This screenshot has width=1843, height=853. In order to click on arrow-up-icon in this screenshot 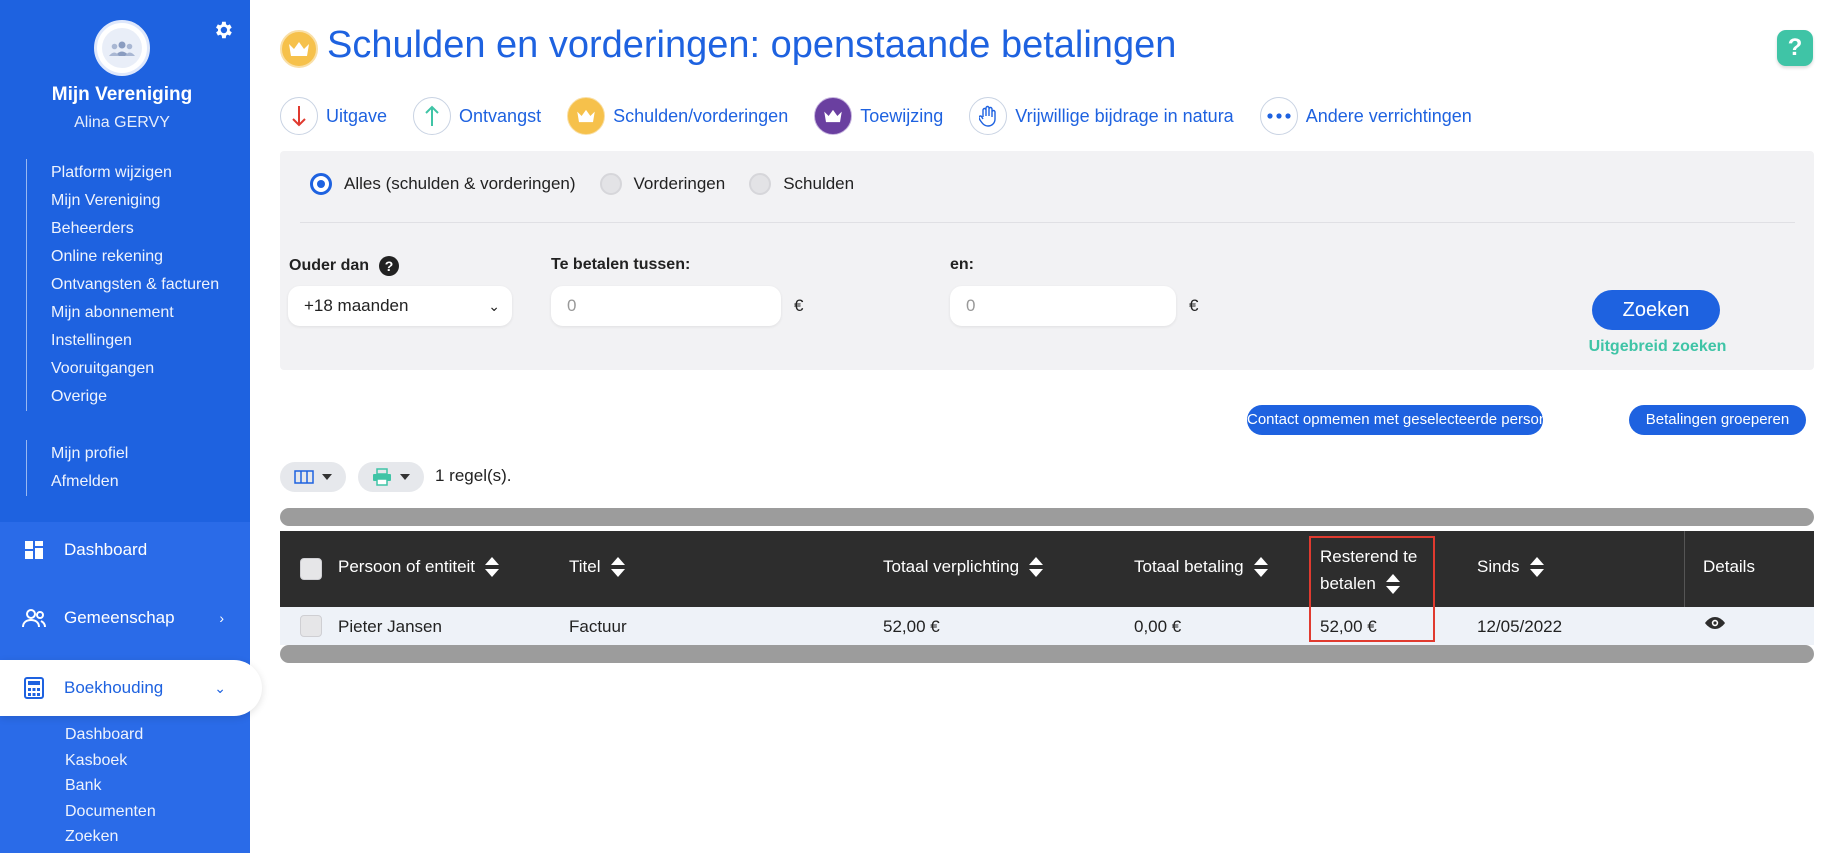, I will do `click(432, 116)`.